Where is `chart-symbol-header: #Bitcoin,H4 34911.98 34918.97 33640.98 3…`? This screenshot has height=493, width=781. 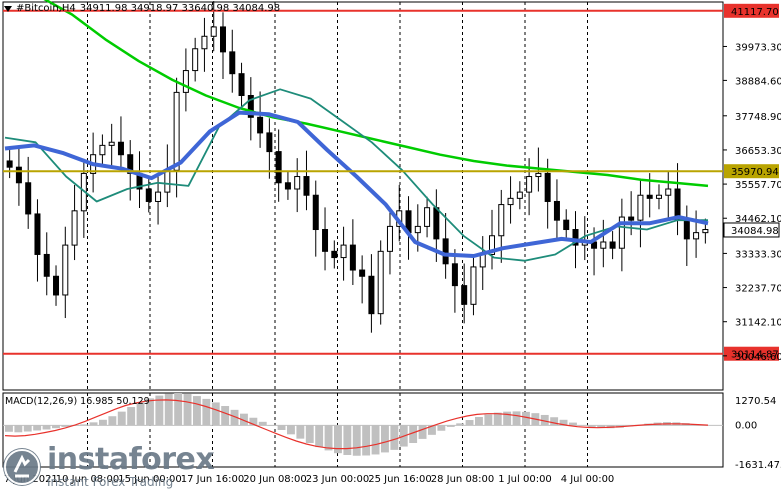 chart-symbol-header: #Bitcoin,H4 34911.98 34918.97 33640.98 3… is located at coordinates (142, 8).